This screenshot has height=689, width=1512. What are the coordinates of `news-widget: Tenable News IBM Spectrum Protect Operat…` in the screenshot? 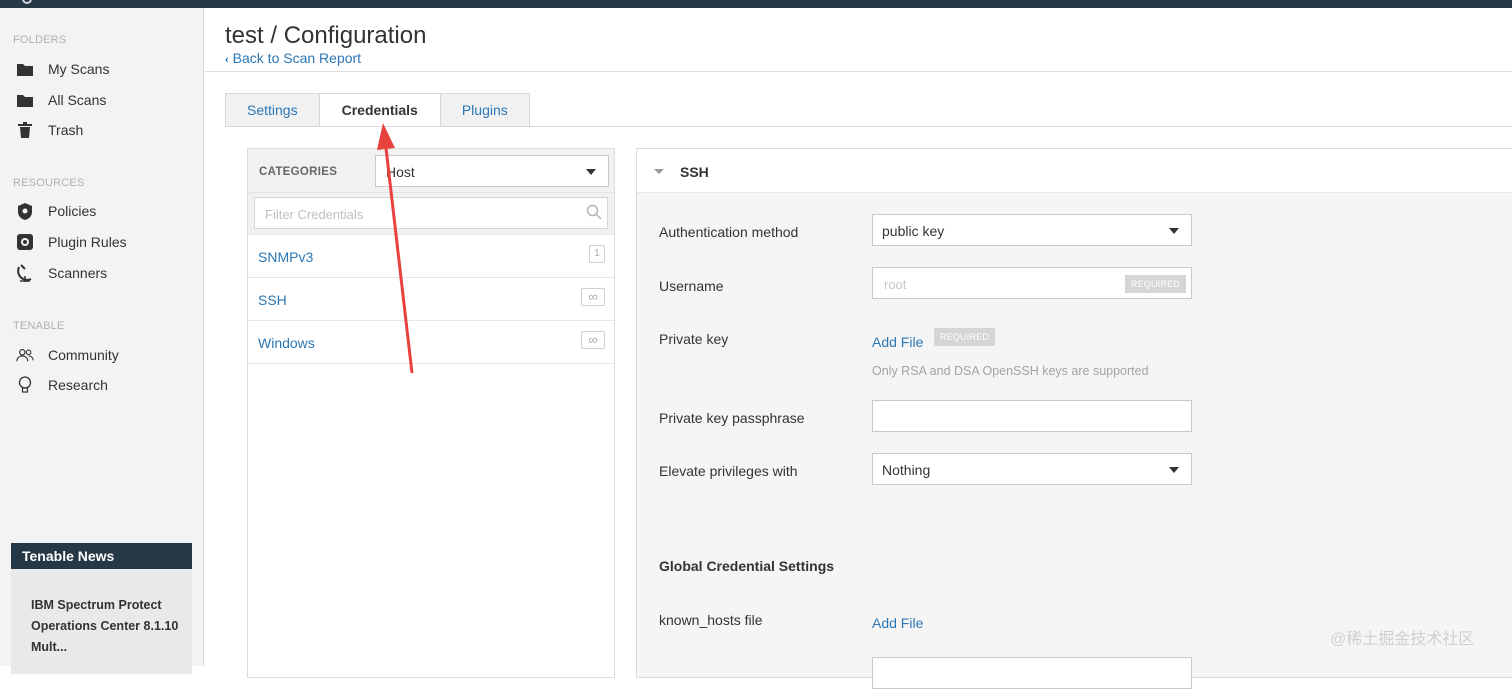 It's located at (101, 608).